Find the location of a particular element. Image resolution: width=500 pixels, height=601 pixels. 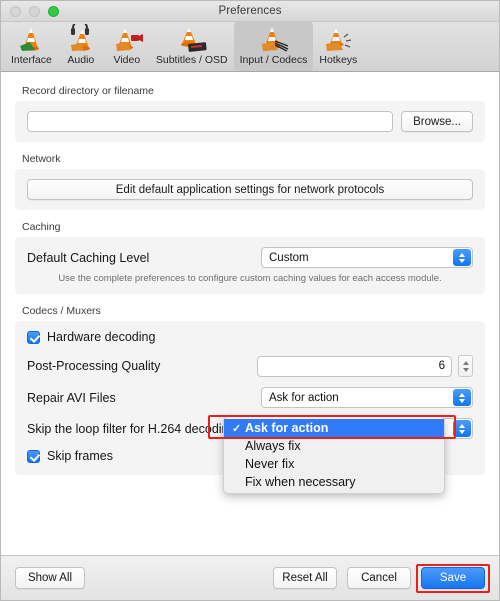

toolbar-tab-interface: Interface is located at coordinates (31, 46).